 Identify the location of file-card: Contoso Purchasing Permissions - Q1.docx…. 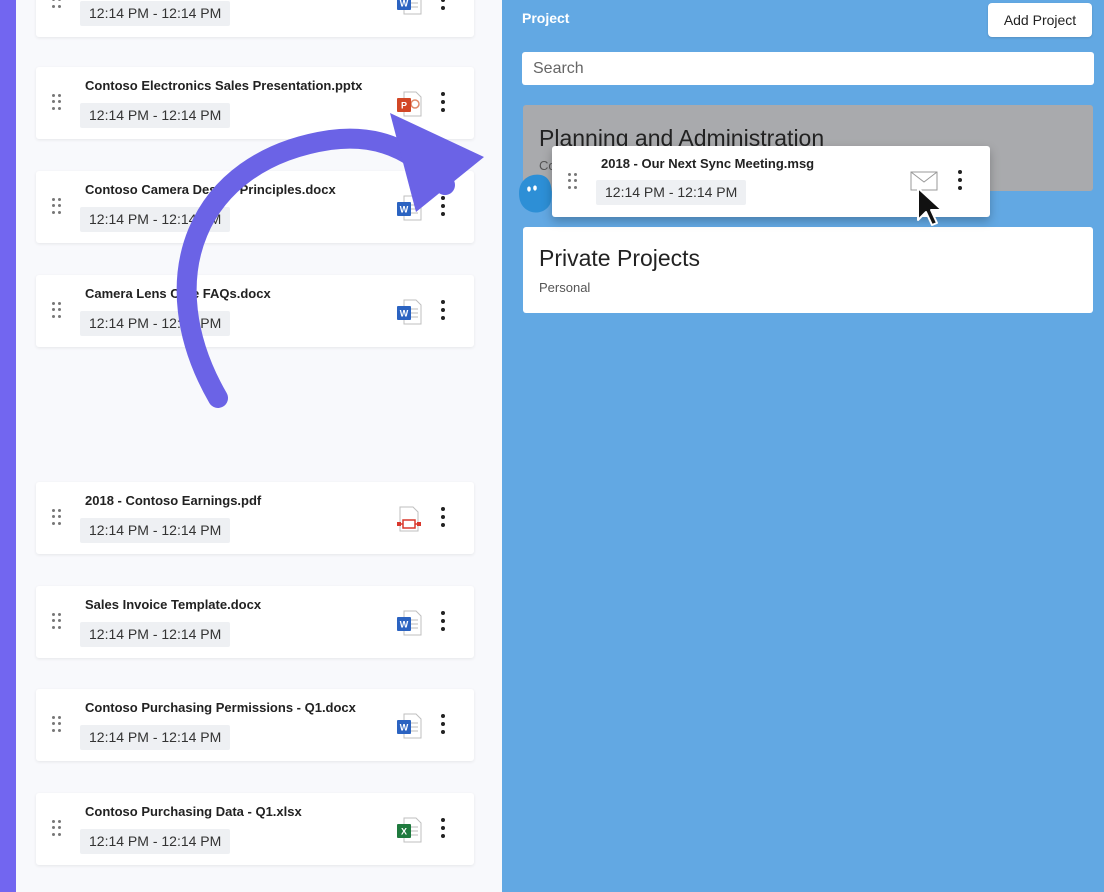
(255, 725).